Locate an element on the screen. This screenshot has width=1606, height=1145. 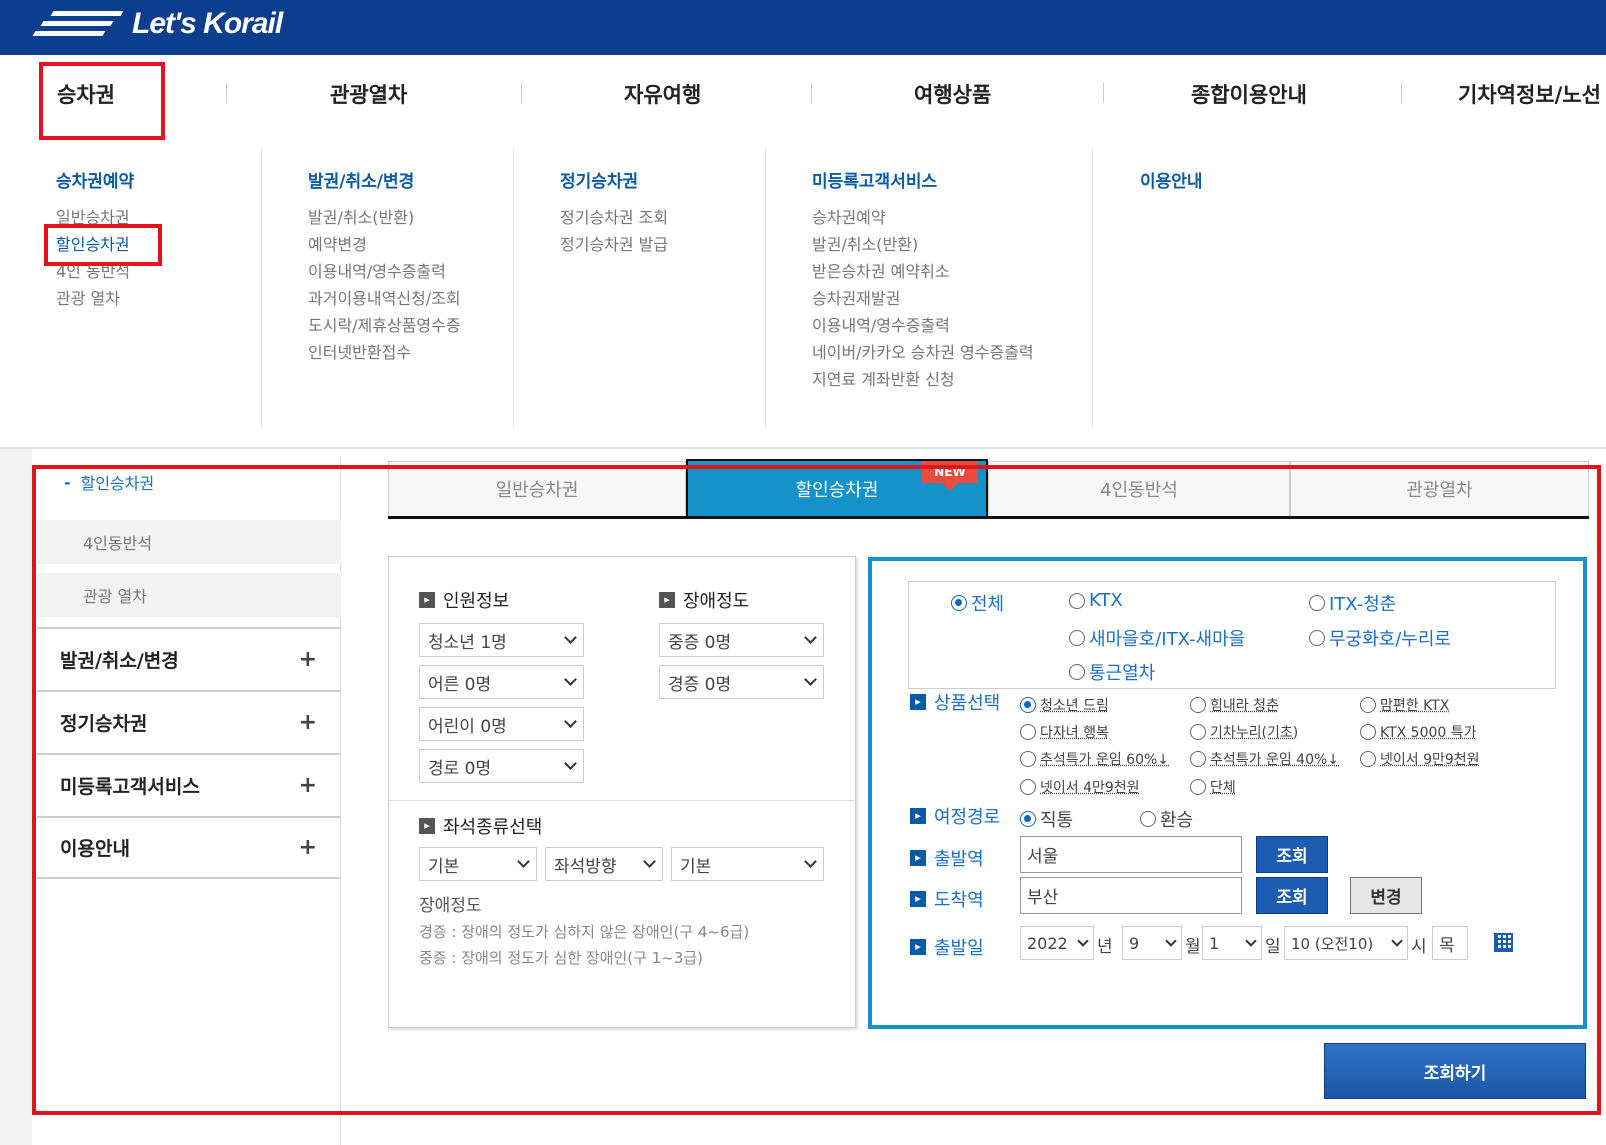
section-title-seat: ▸ 좌석종류선택 is located at coordinates (480, 826).